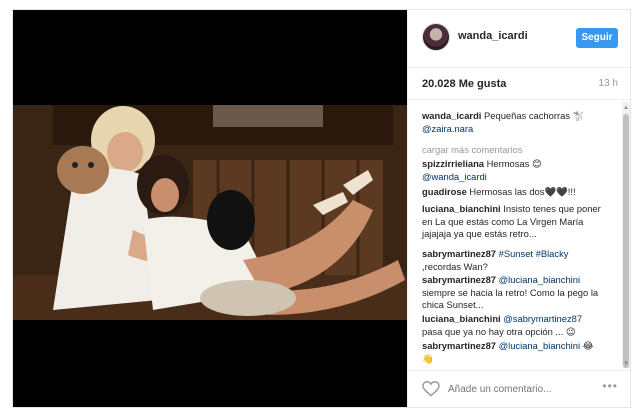  I want to click on scroll-up-arrow-icon: ▲, so click(626, 108).